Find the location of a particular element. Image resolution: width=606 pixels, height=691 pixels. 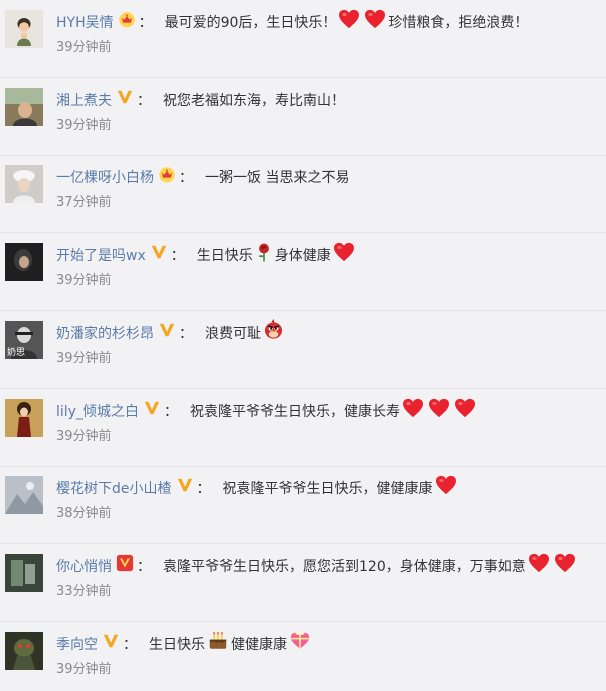

comment-line: 一亿棵呀小白杨 ： 一粥一饭 当思来之不易 is located at coordinates (202, 178).